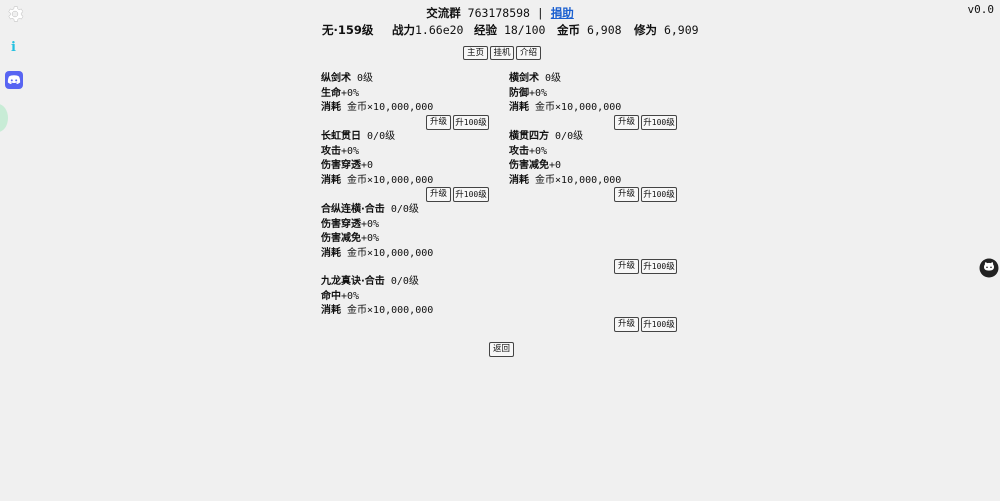  I want to click on skill-name: 纵剑术, so click(336, 78).